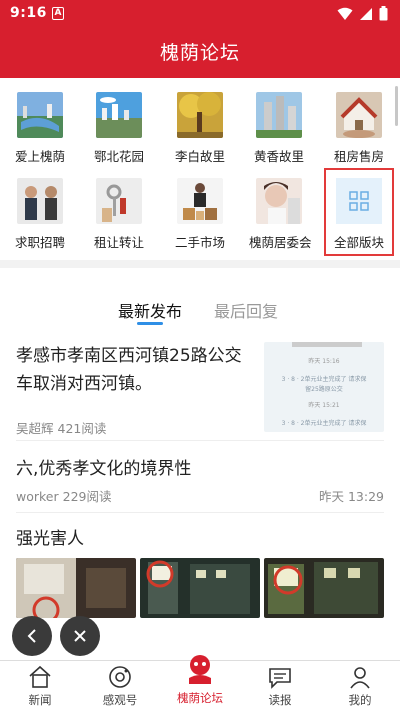 Image resolution: width=400 pixels, height=710 pixels. I want to click on nav-label: 新闻, so click(40, 700).